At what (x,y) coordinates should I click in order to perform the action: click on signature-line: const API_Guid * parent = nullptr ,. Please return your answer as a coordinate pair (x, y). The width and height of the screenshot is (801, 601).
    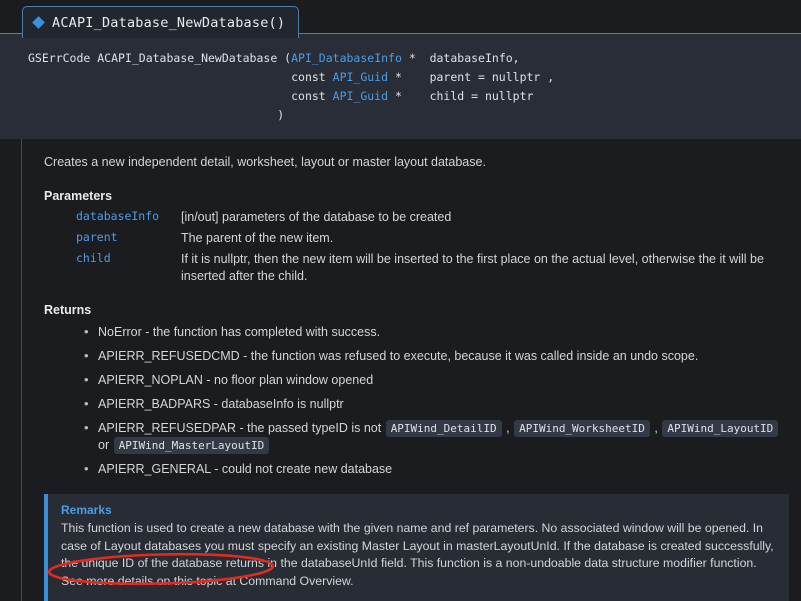
    Looking at the image, I should click on (414, 77).